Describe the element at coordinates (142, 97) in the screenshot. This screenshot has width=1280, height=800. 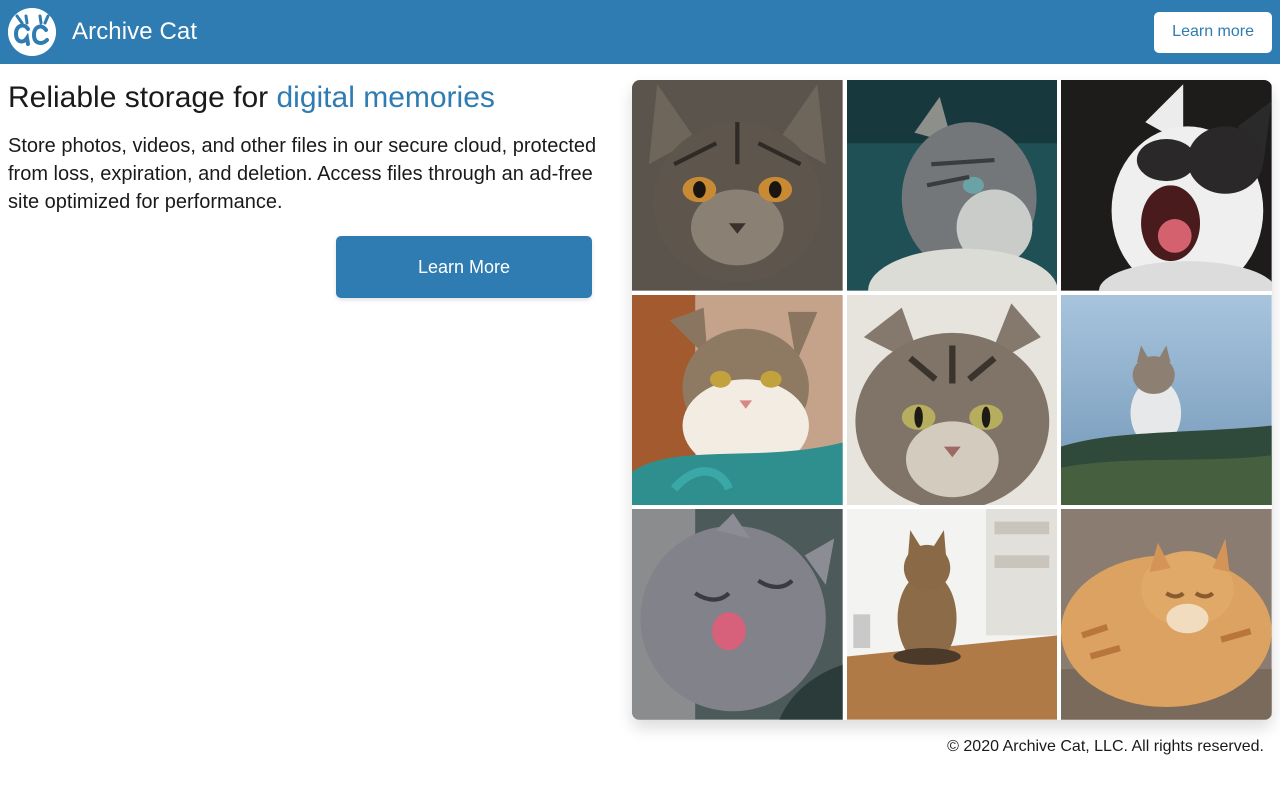
I see `headline-prefix: Reliable storage for` at that location.